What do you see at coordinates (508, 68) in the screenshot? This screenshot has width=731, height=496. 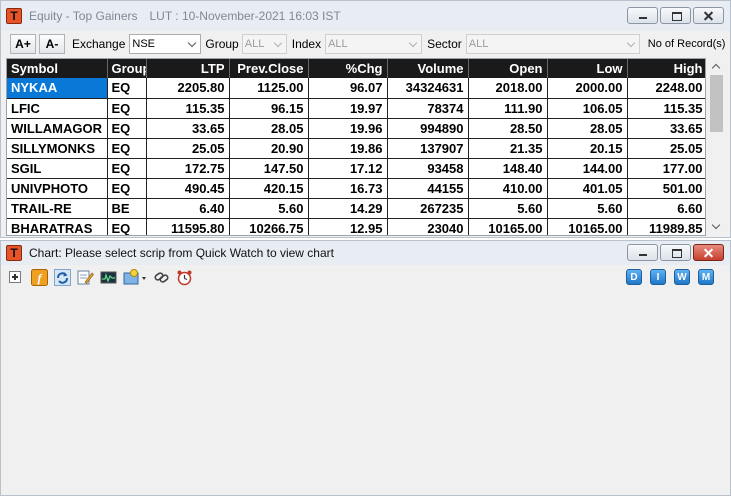 I see `col-header-open: Open` at bounding box center [508, 68].